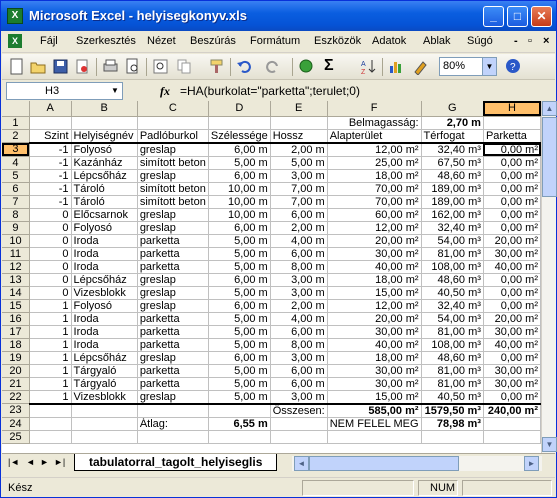 This screenshot has width=557, height=498. What do you see at coordinates (239, 109) in the screenshot?
I see `column-header: D` at bounding box center [239, 109].